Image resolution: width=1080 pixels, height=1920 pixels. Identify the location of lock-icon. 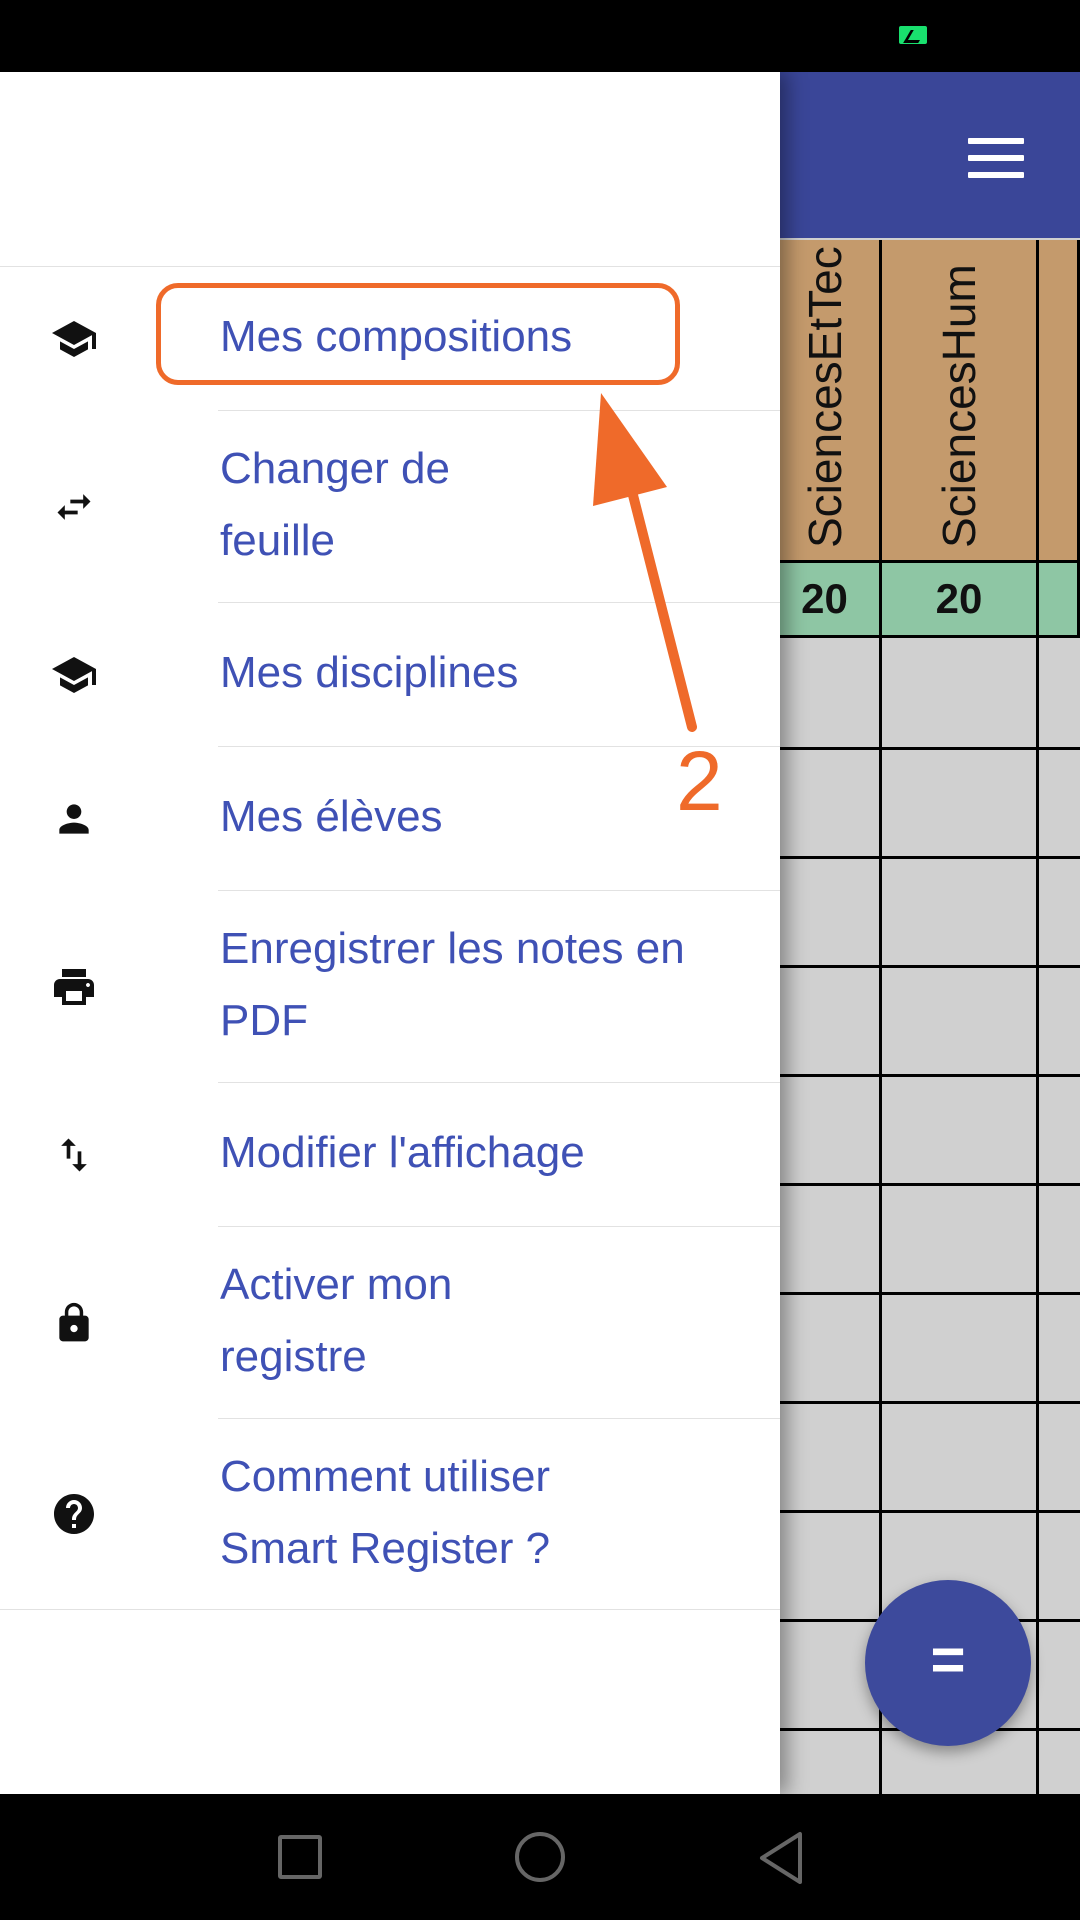
(74, 1323).